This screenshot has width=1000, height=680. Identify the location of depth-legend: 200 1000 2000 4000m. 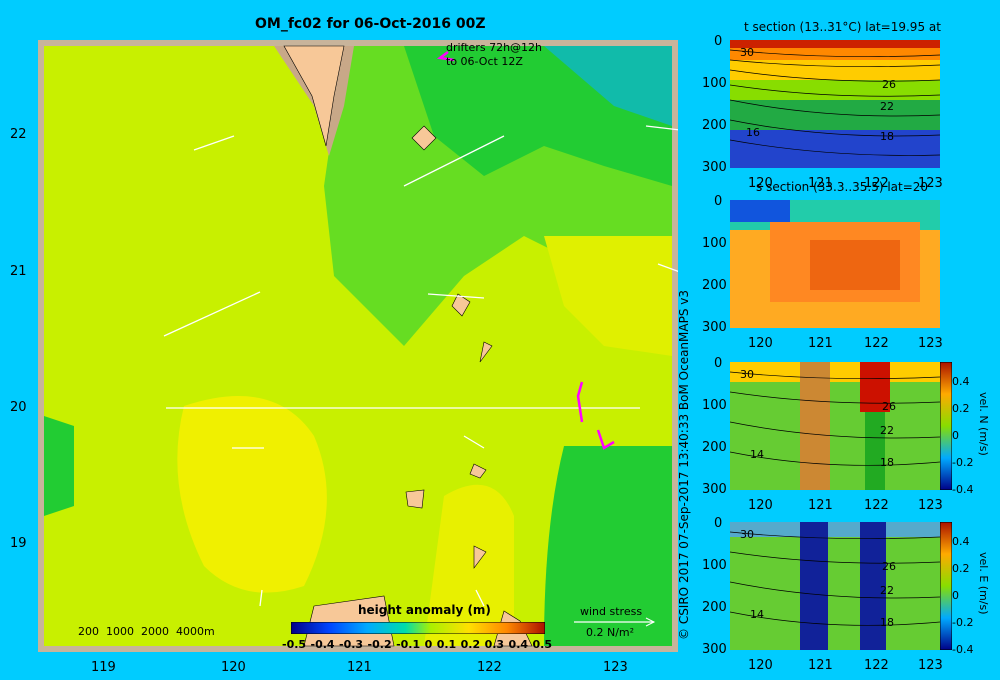
(146, 631).